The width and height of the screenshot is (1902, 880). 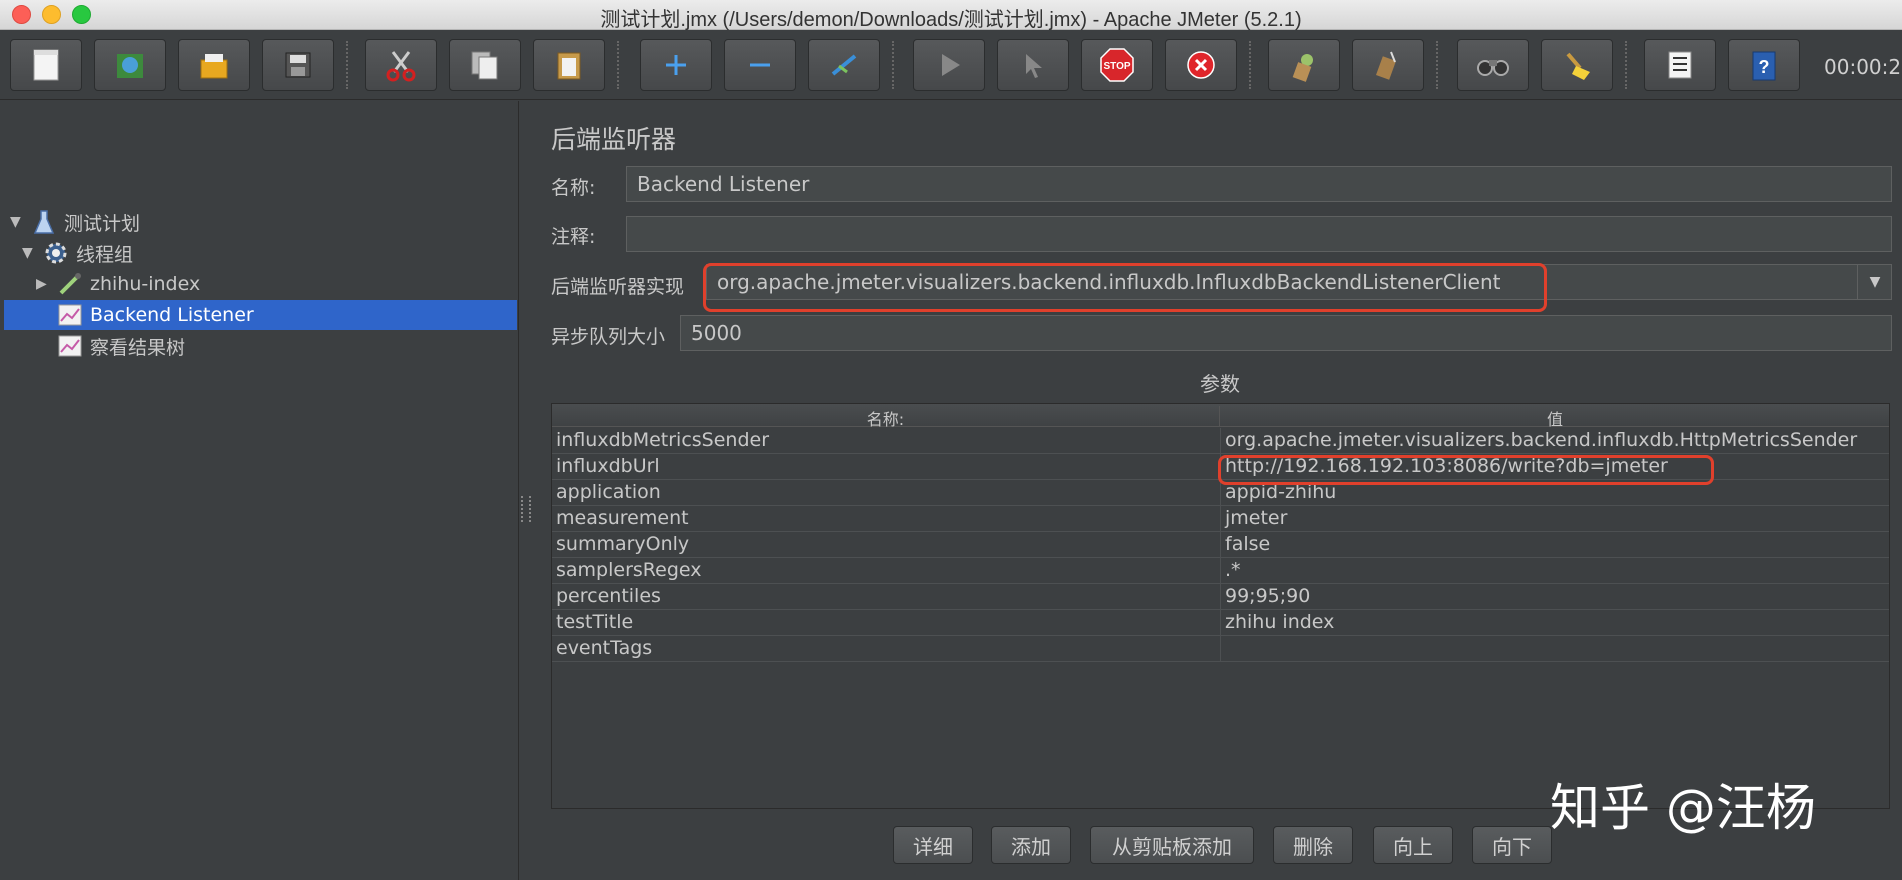 I want to click on start-no-pause-button, so click(x=1033, y=65).